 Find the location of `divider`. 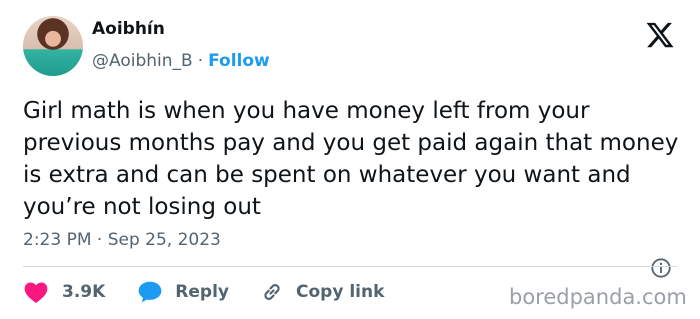

divider is located at coordinates (350, 266).